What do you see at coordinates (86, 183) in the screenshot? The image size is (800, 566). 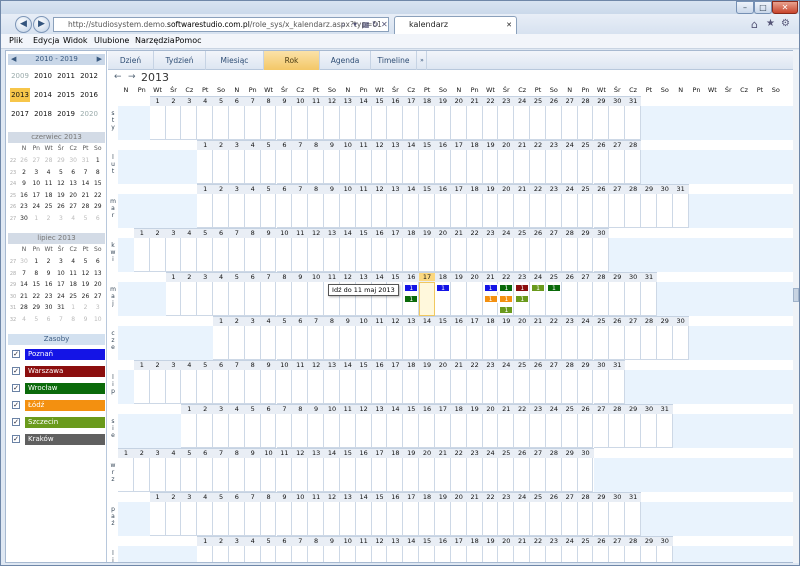 I see `mini-day: 14` at bounding box center [86, 183].